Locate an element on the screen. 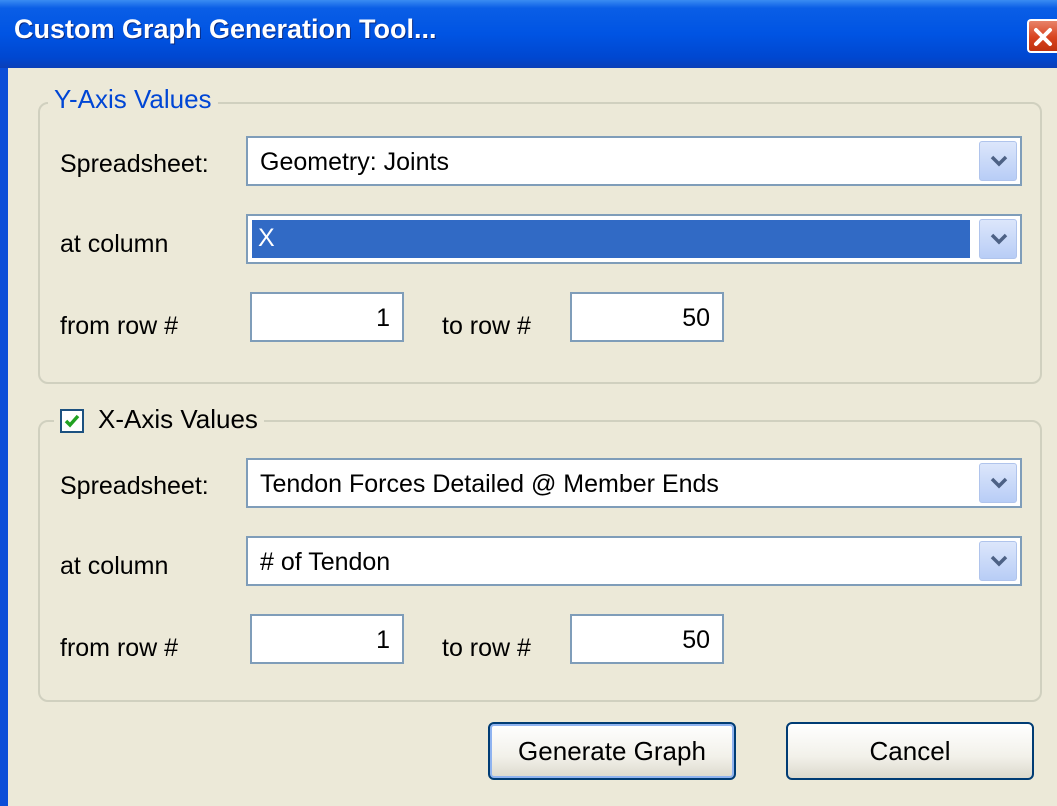  x-to-row-label: to row # is located at coordinates (486, 648).